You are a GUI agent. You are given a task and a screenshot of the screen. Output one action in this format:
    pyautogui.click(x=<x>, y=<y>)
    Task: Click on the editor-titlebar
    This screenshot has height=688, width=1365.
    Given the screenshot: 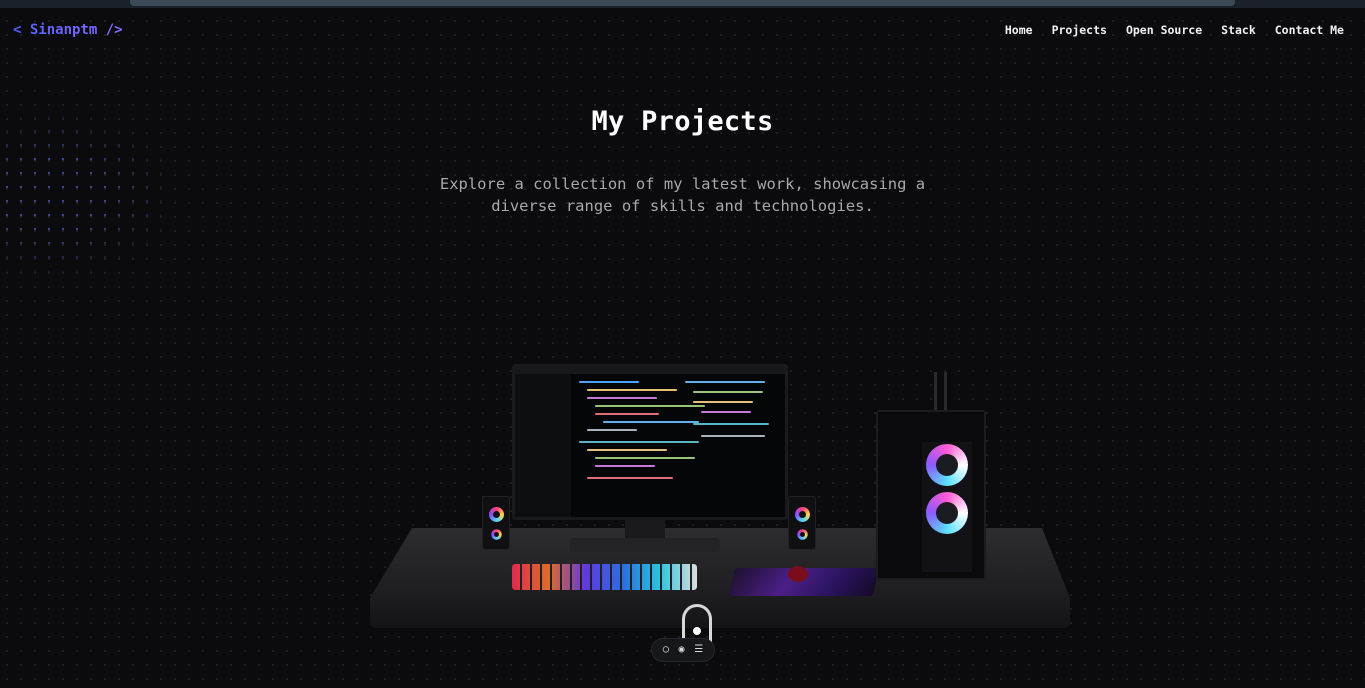 What is the action you would take?
    pyautogui.click(x=650, y=370)
    